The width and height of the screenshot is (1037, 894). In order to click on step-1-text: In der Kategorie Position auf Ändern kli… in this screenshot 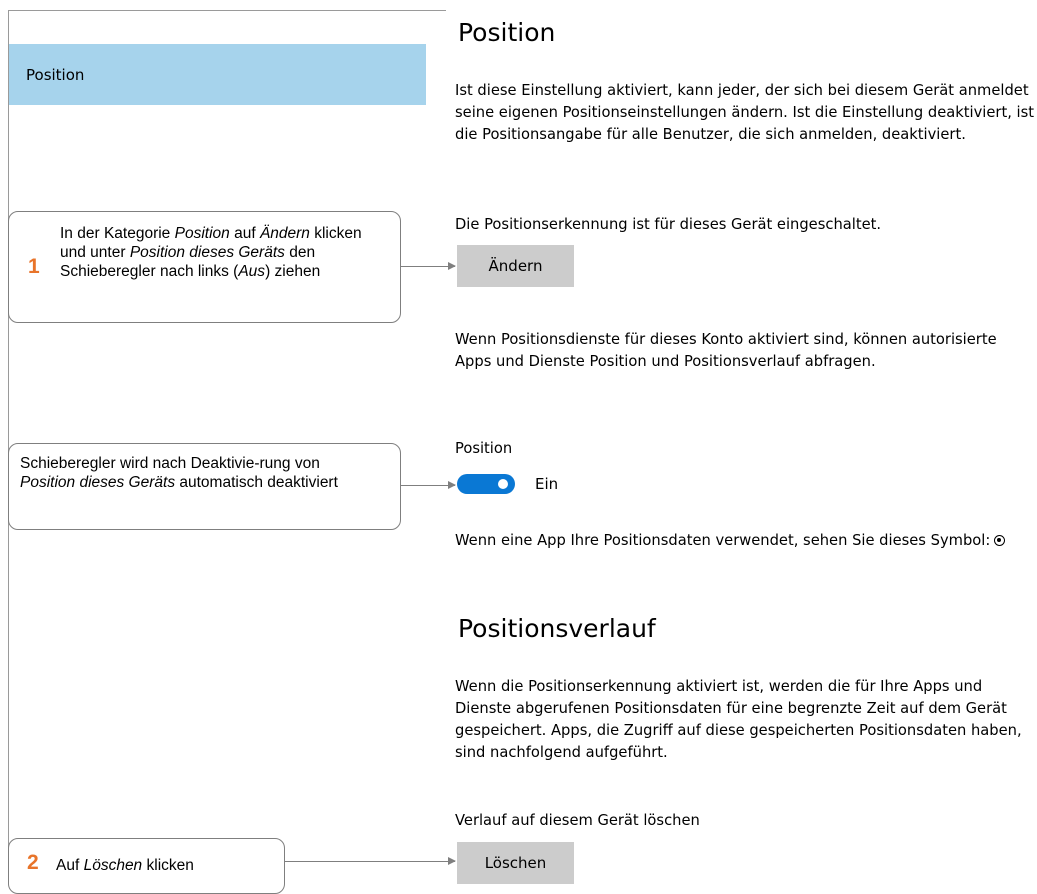, I will do `click(225, 252)`.